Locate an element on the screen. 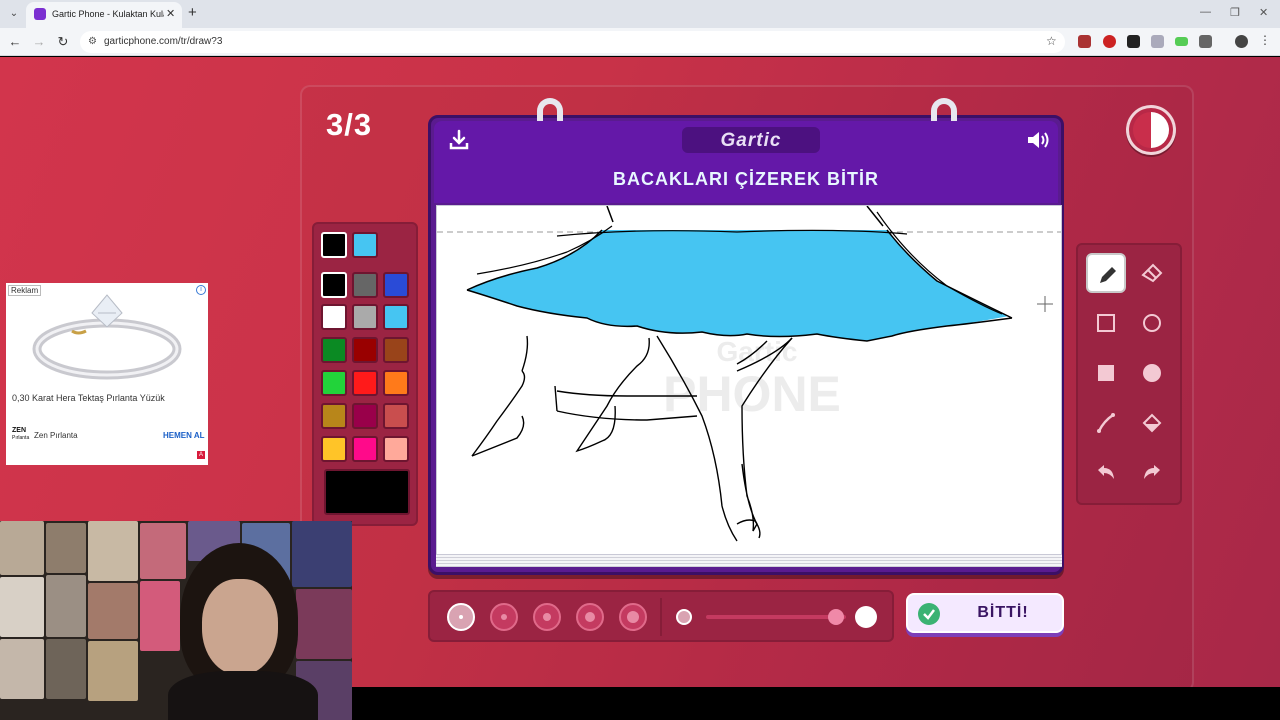 This screenshot has height=720, width=1280. ring-product-image is located at coordinates (107, 337).